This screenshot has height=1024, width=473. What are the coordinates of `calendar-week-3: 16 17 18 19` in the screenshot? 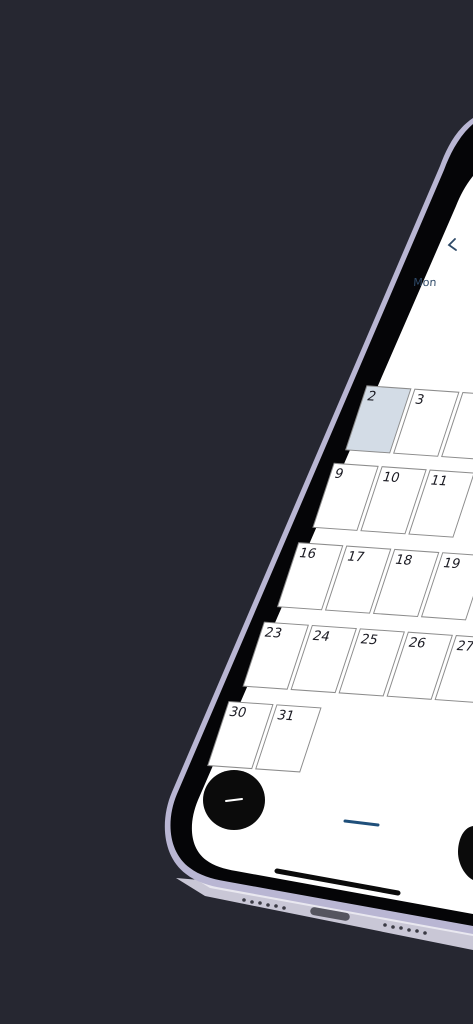 It's located at (374, 581).